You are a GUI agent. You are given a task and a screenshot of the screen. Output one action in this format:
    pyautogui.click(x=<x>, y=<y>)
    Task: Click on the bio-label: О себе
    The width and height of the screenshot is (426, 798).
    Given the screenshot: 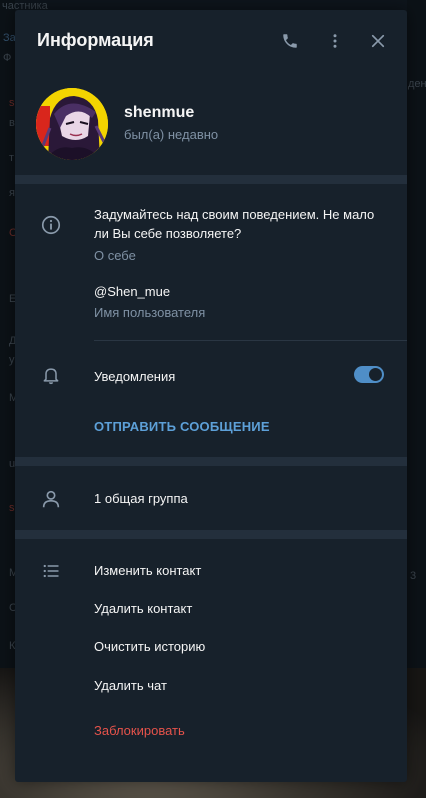 What is the action you would take?
    pyautogui.click(x=115, y=255)
    